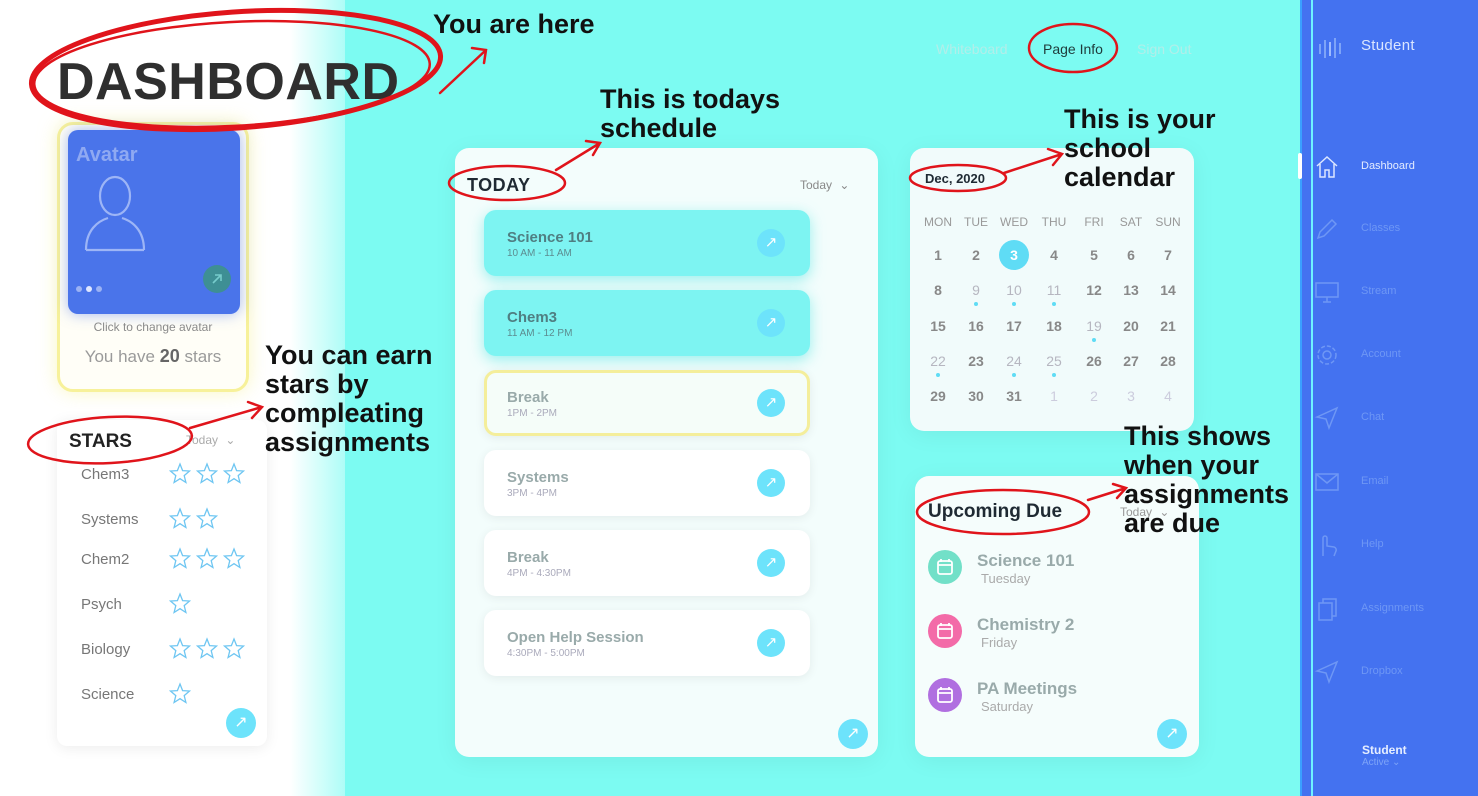 This screenshot has height=796, width=1478. What do you see at coordinates (647, 323) in the screenshot?
I see `schedule-item: Chem3 11 AM - 12 PM ↗` at bounding box center [647, 323].